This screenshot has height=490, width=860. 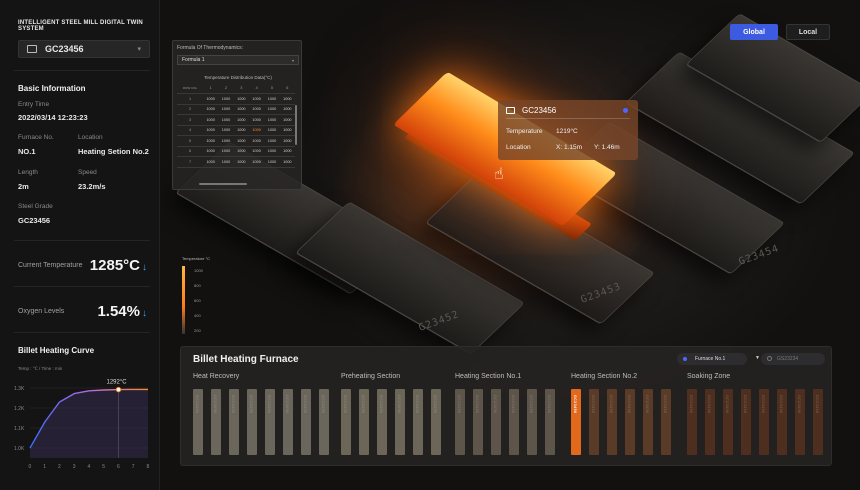 What do you see at coordinates (35, 206) in the screenshot?
I see `grade-label: Steel Grade` at bounding box center [35, 206].